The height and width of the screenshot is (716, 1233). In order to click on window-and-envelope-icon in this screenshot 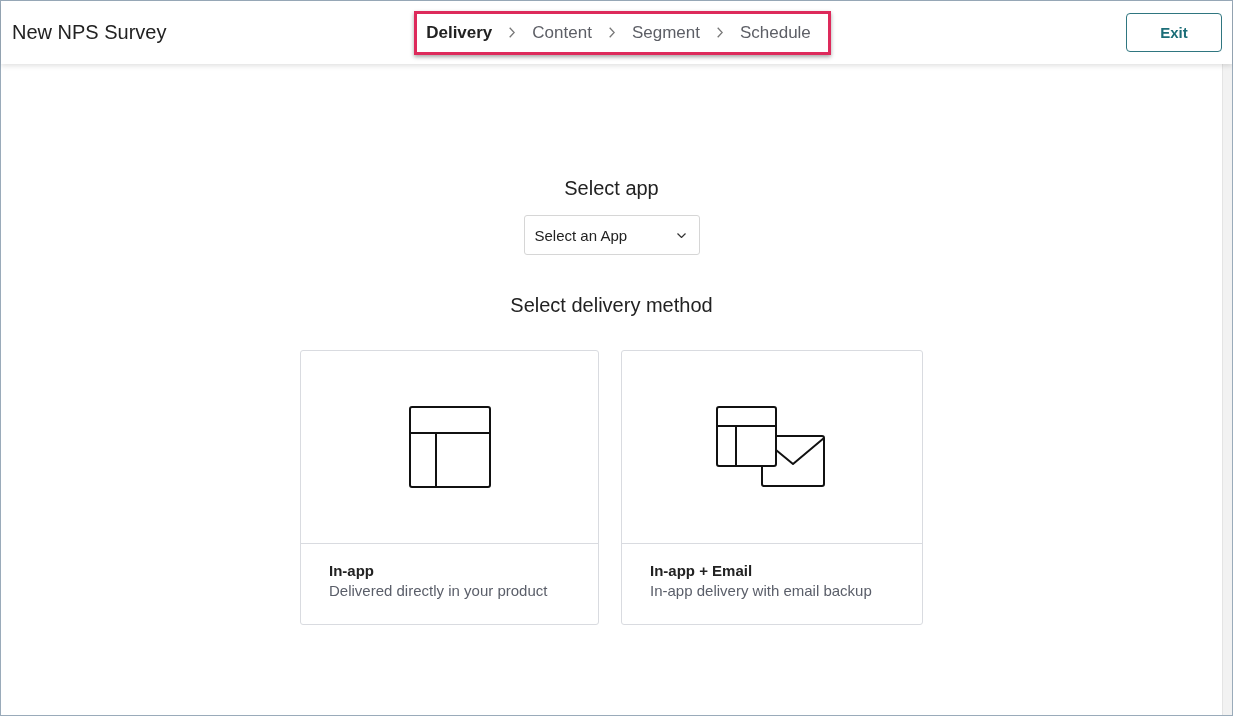, I will do `click(772, 447)`.